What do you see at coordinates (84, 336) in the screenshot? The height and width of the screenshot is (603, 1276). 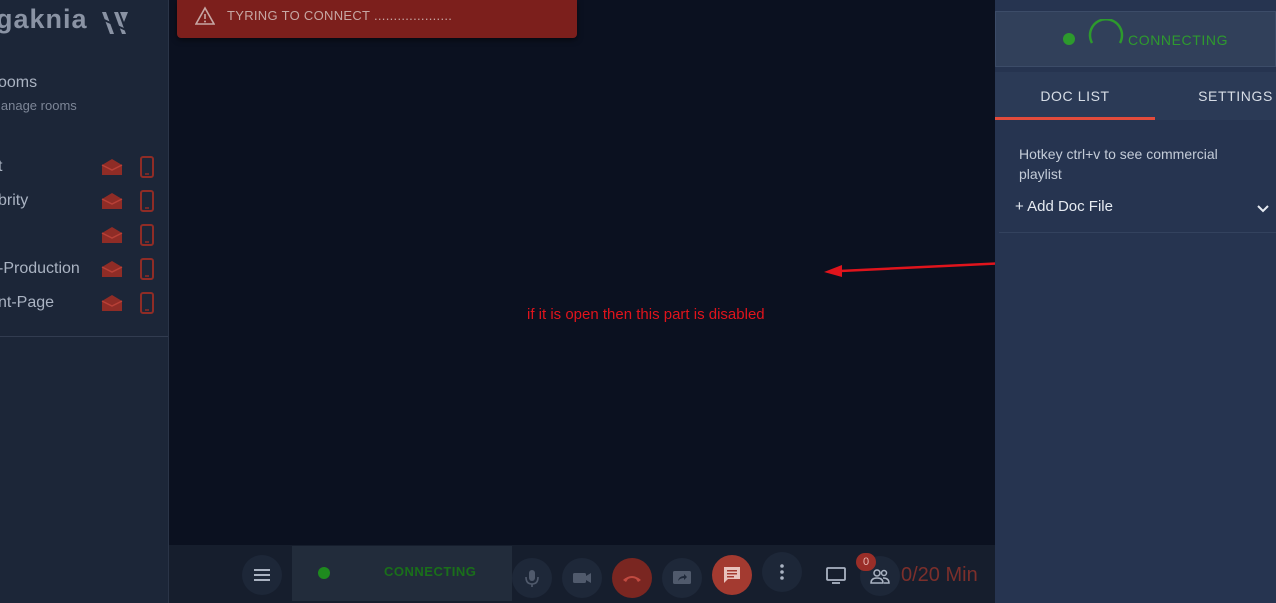 I see `sidebar-divider` at bounding box center [84, 336].